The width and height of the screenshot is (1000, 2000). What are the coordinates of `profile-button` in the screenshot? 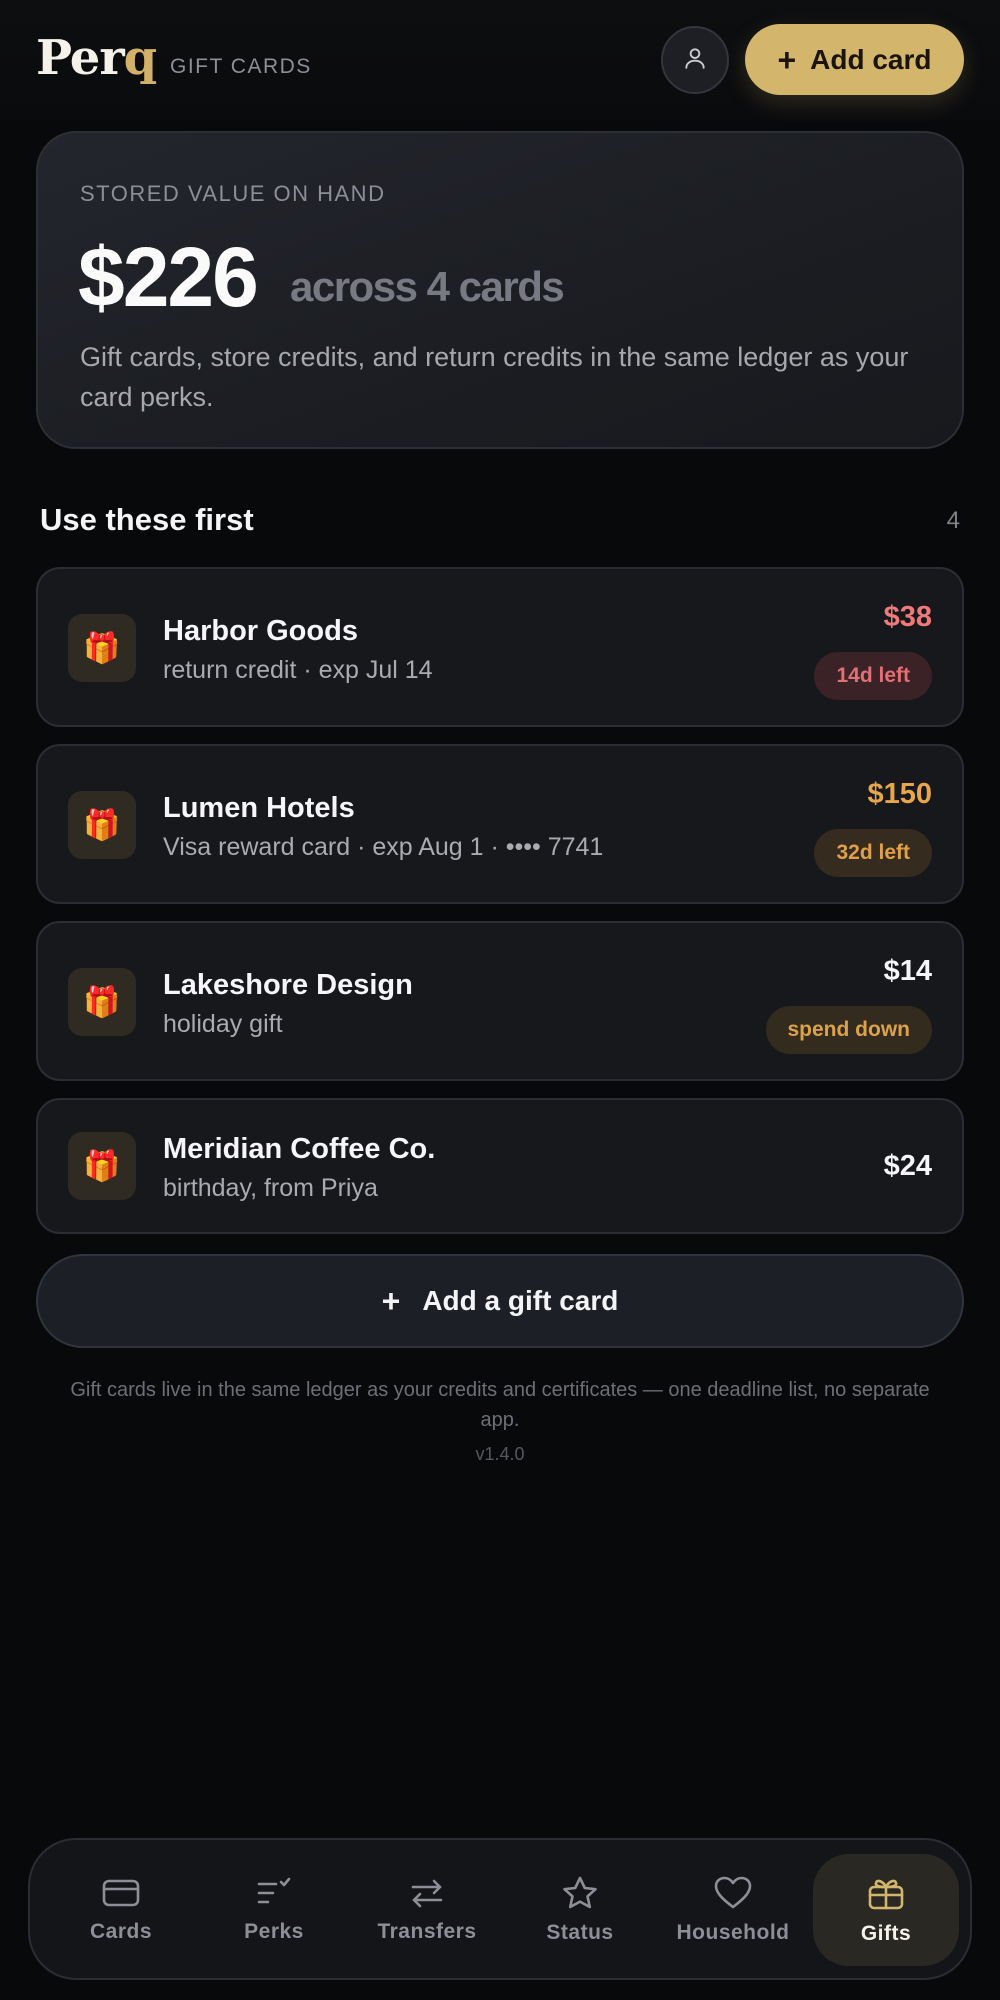 It's located at (695, 60).